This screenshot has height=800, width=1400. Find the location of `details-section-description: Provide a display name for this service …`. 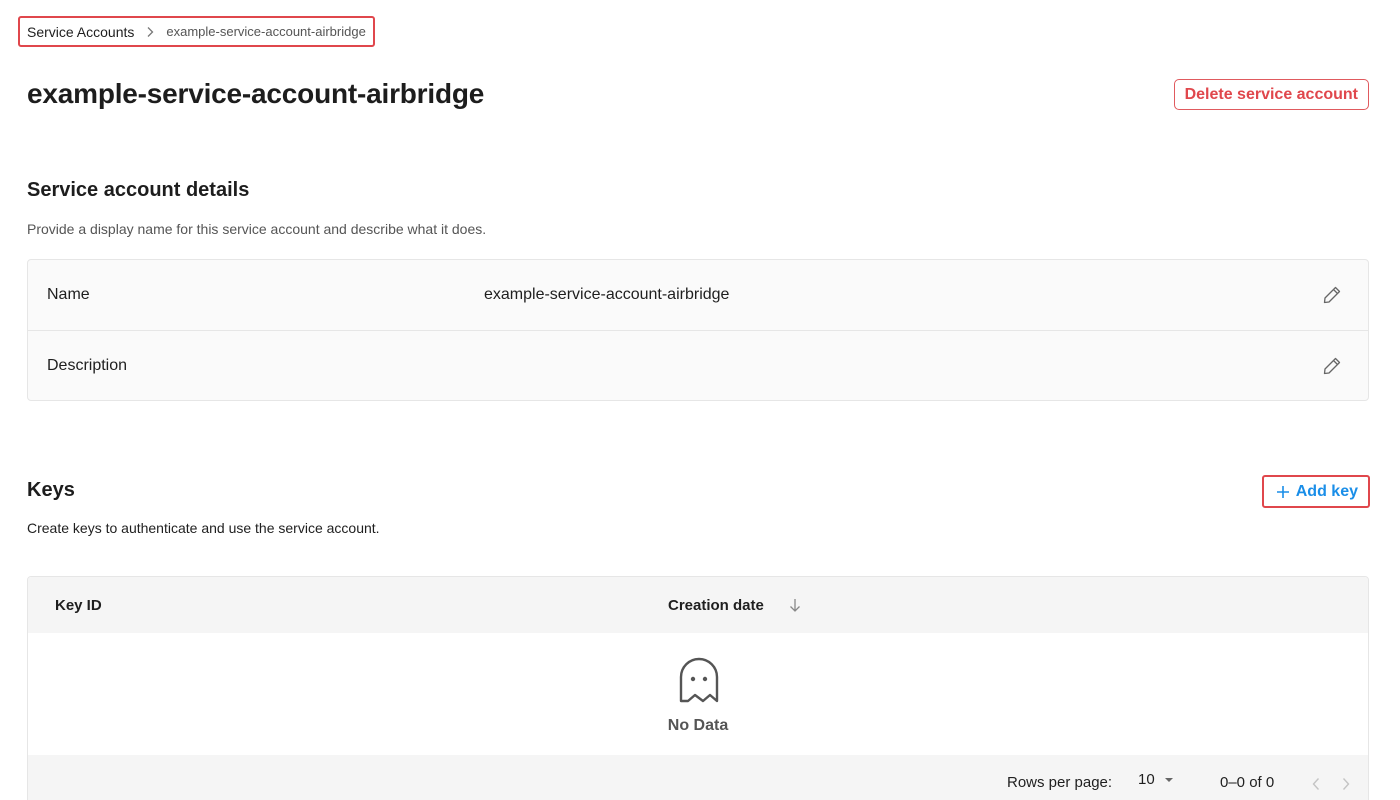

details-section-description: Provide a display name for this service … is located at coordinates (257, 229).